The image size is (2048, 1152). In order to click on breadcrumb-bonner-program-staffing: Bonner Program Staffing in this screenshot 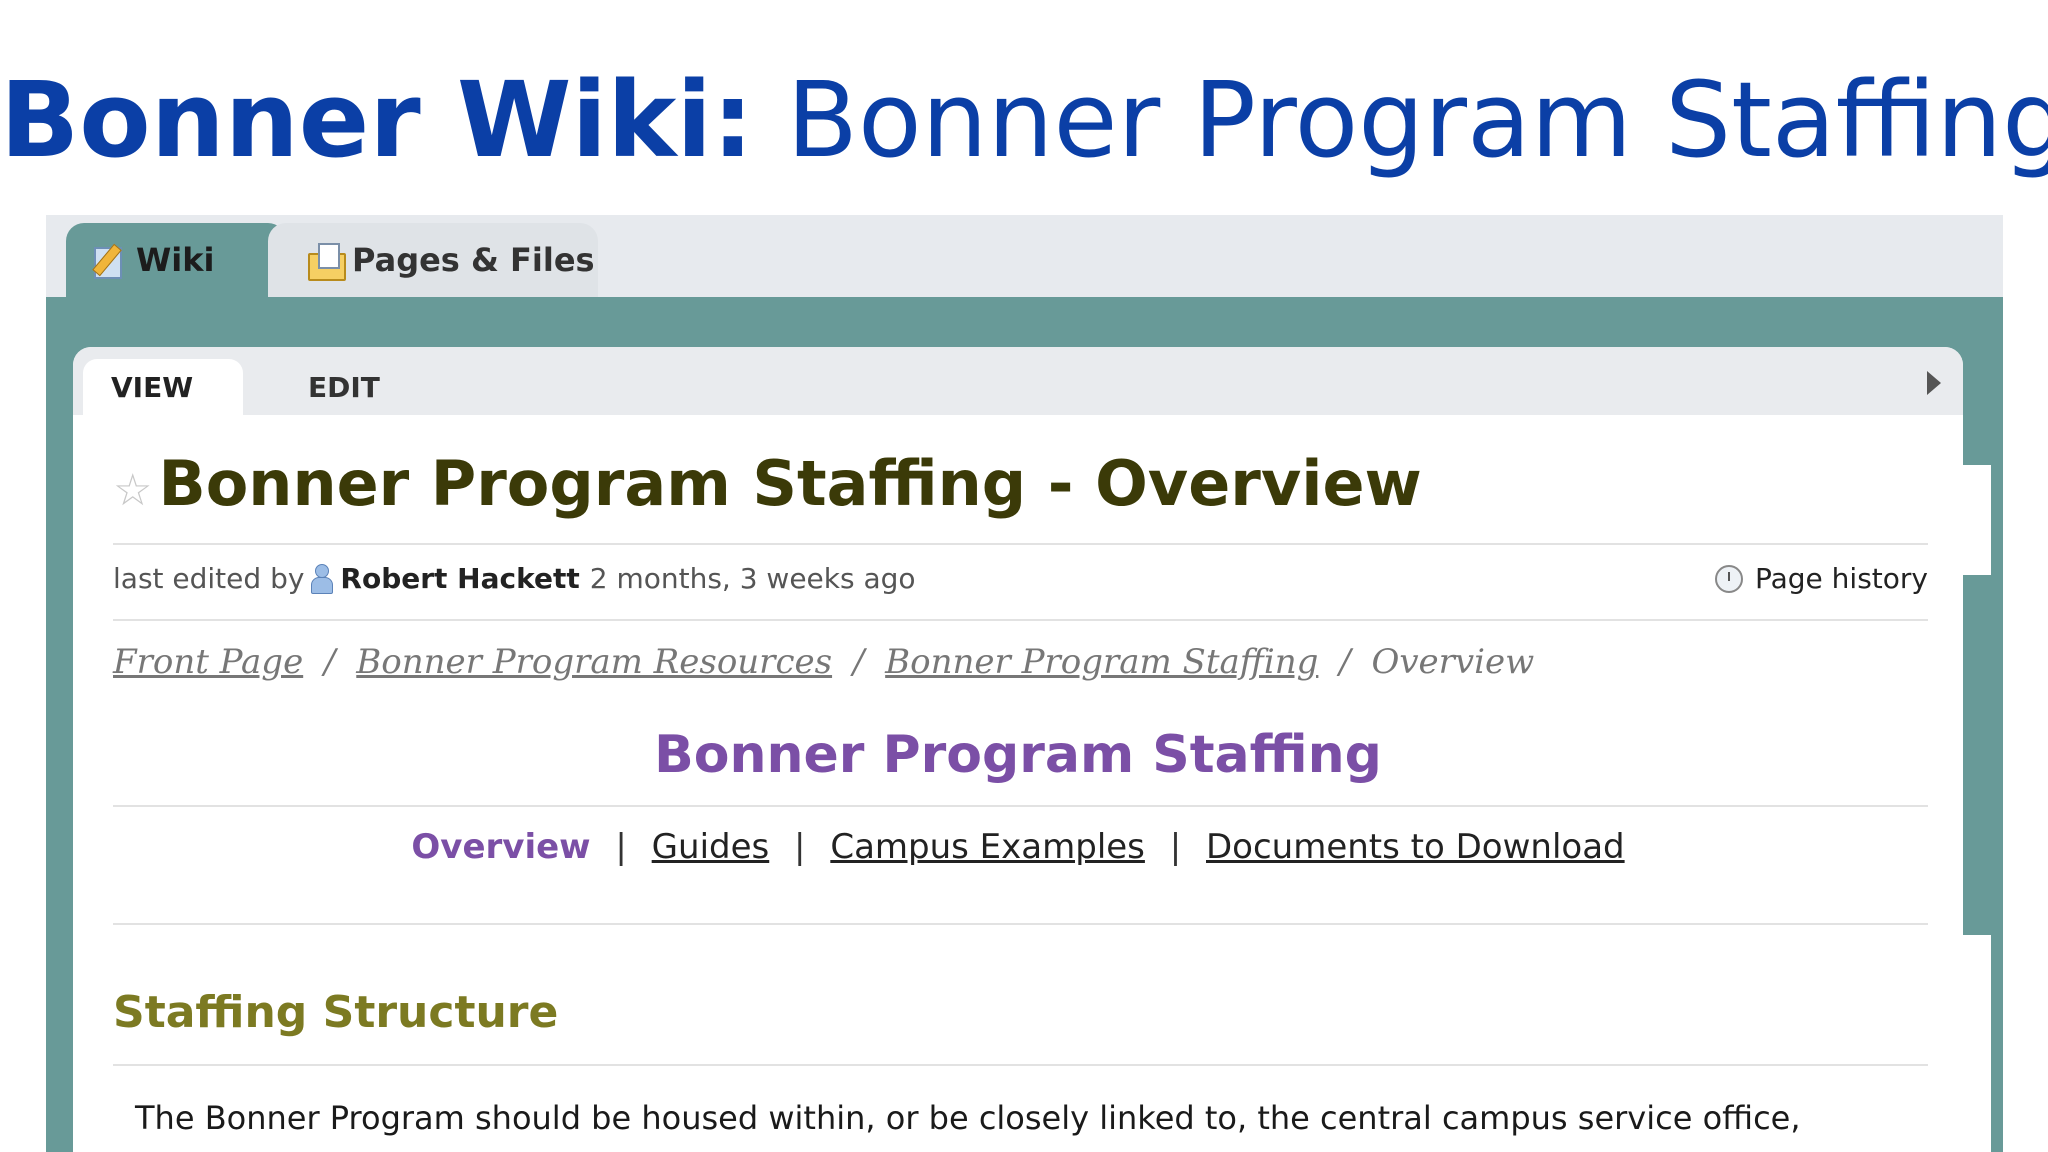, I will do `click(1101, 662)`.